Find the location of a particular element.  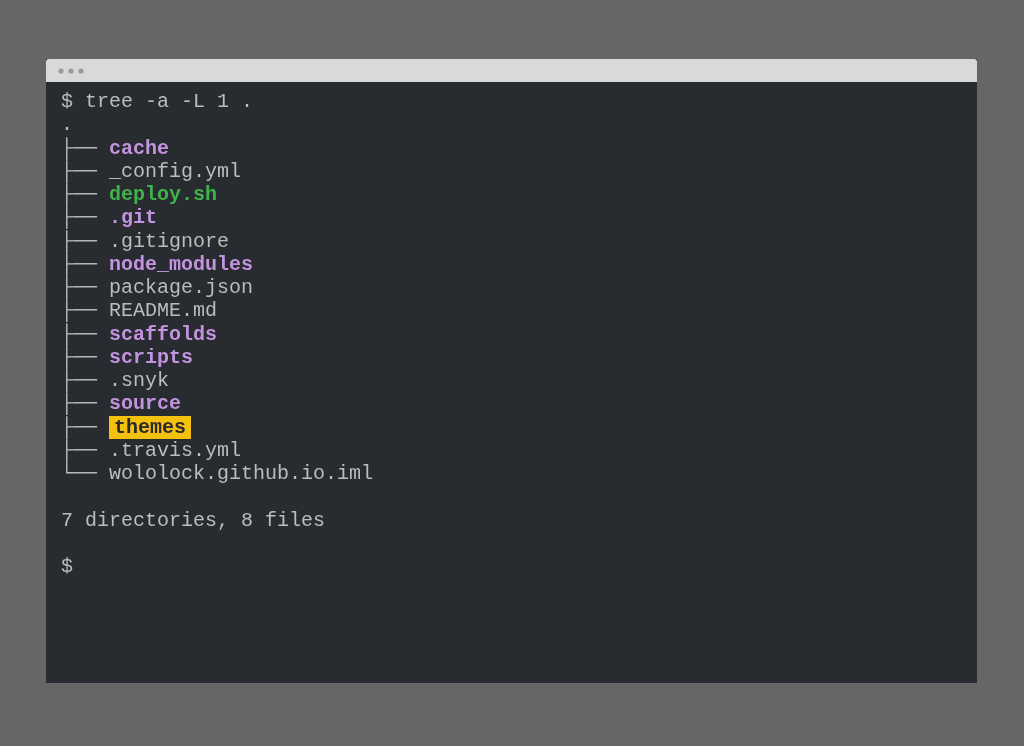

directory-name: .git is located at coordinates (133, 218).